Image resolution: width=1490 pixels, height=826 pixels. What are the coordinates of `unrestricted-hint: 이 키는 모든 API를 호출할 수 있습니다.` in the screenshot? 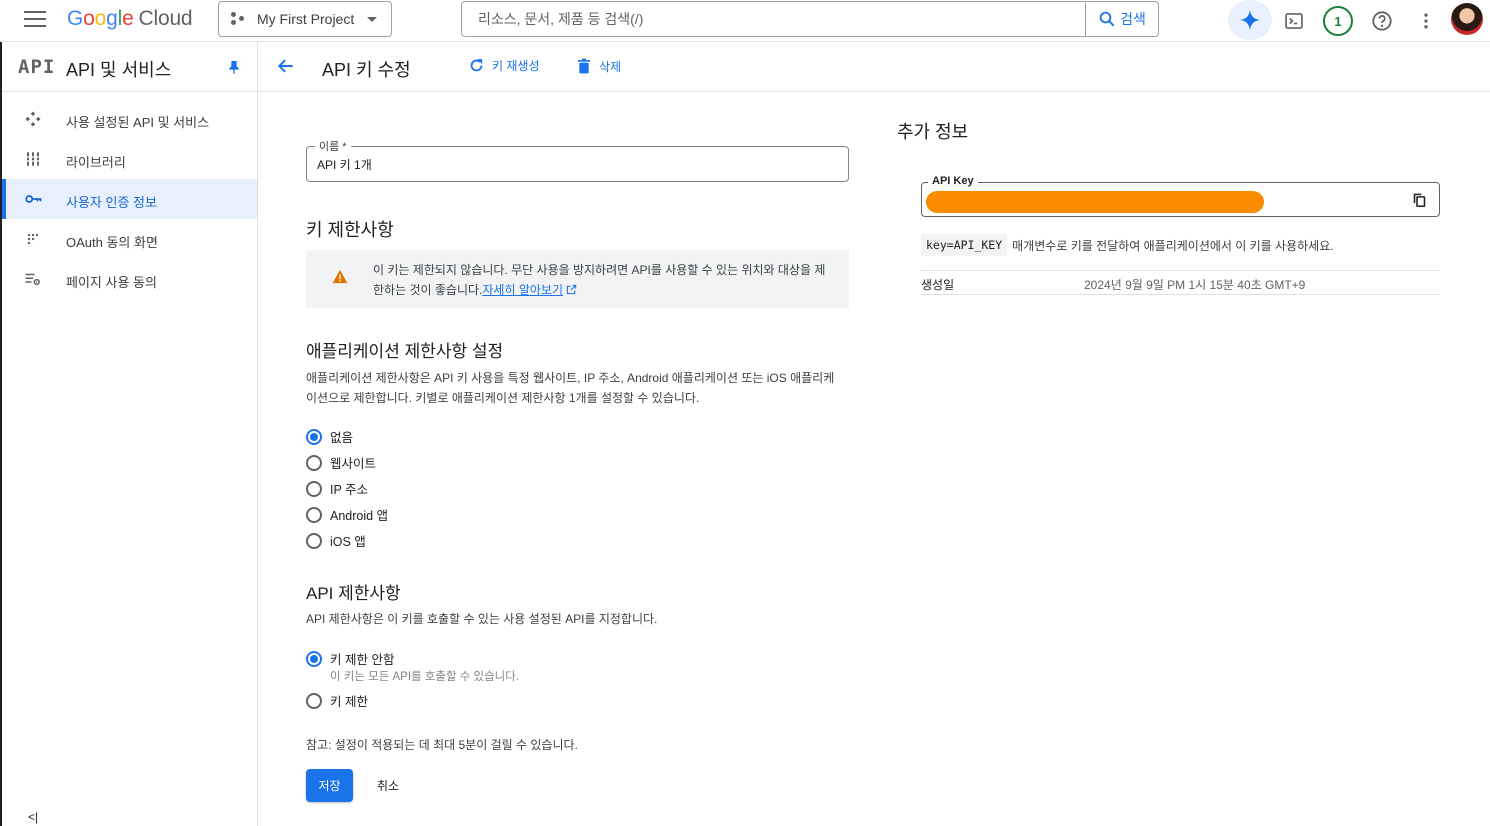 It's located at (425, 677).